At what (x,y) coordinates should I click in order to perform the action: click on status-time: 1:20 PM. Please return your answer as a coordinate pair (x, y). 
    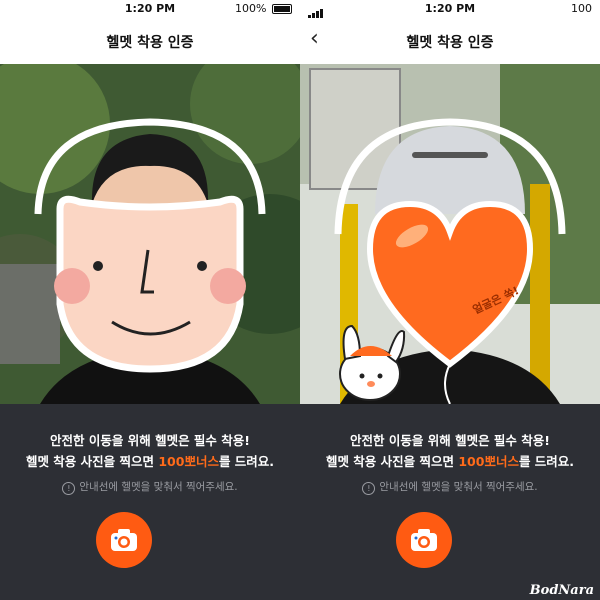
    Looking at the image, I should click on (450, 8).